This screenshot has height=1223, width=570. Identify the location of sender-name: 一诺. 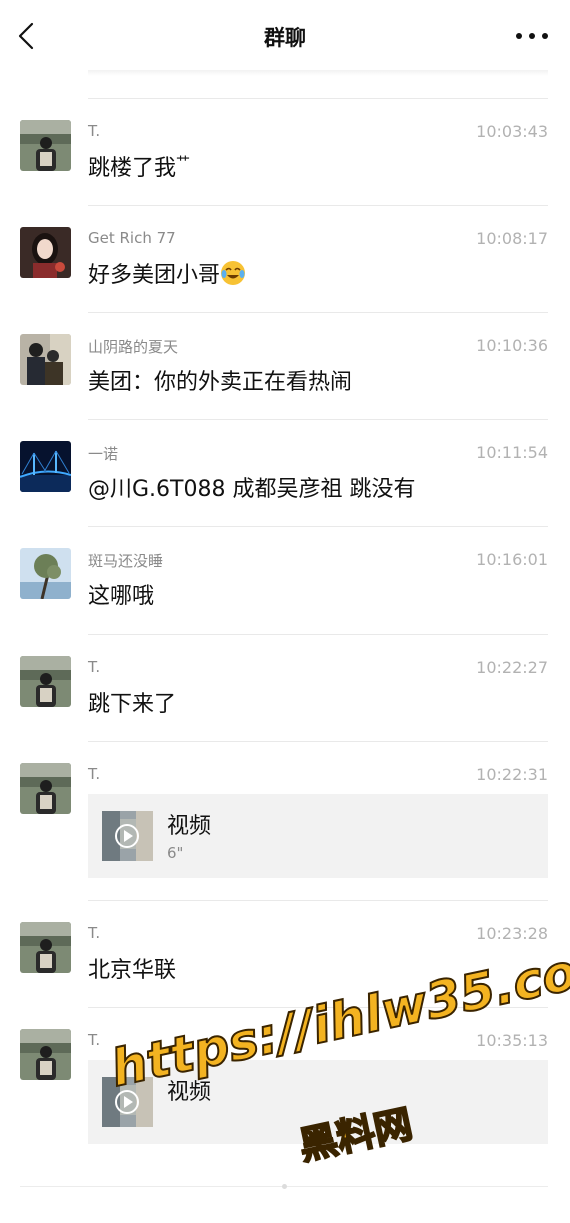
(103, 454).